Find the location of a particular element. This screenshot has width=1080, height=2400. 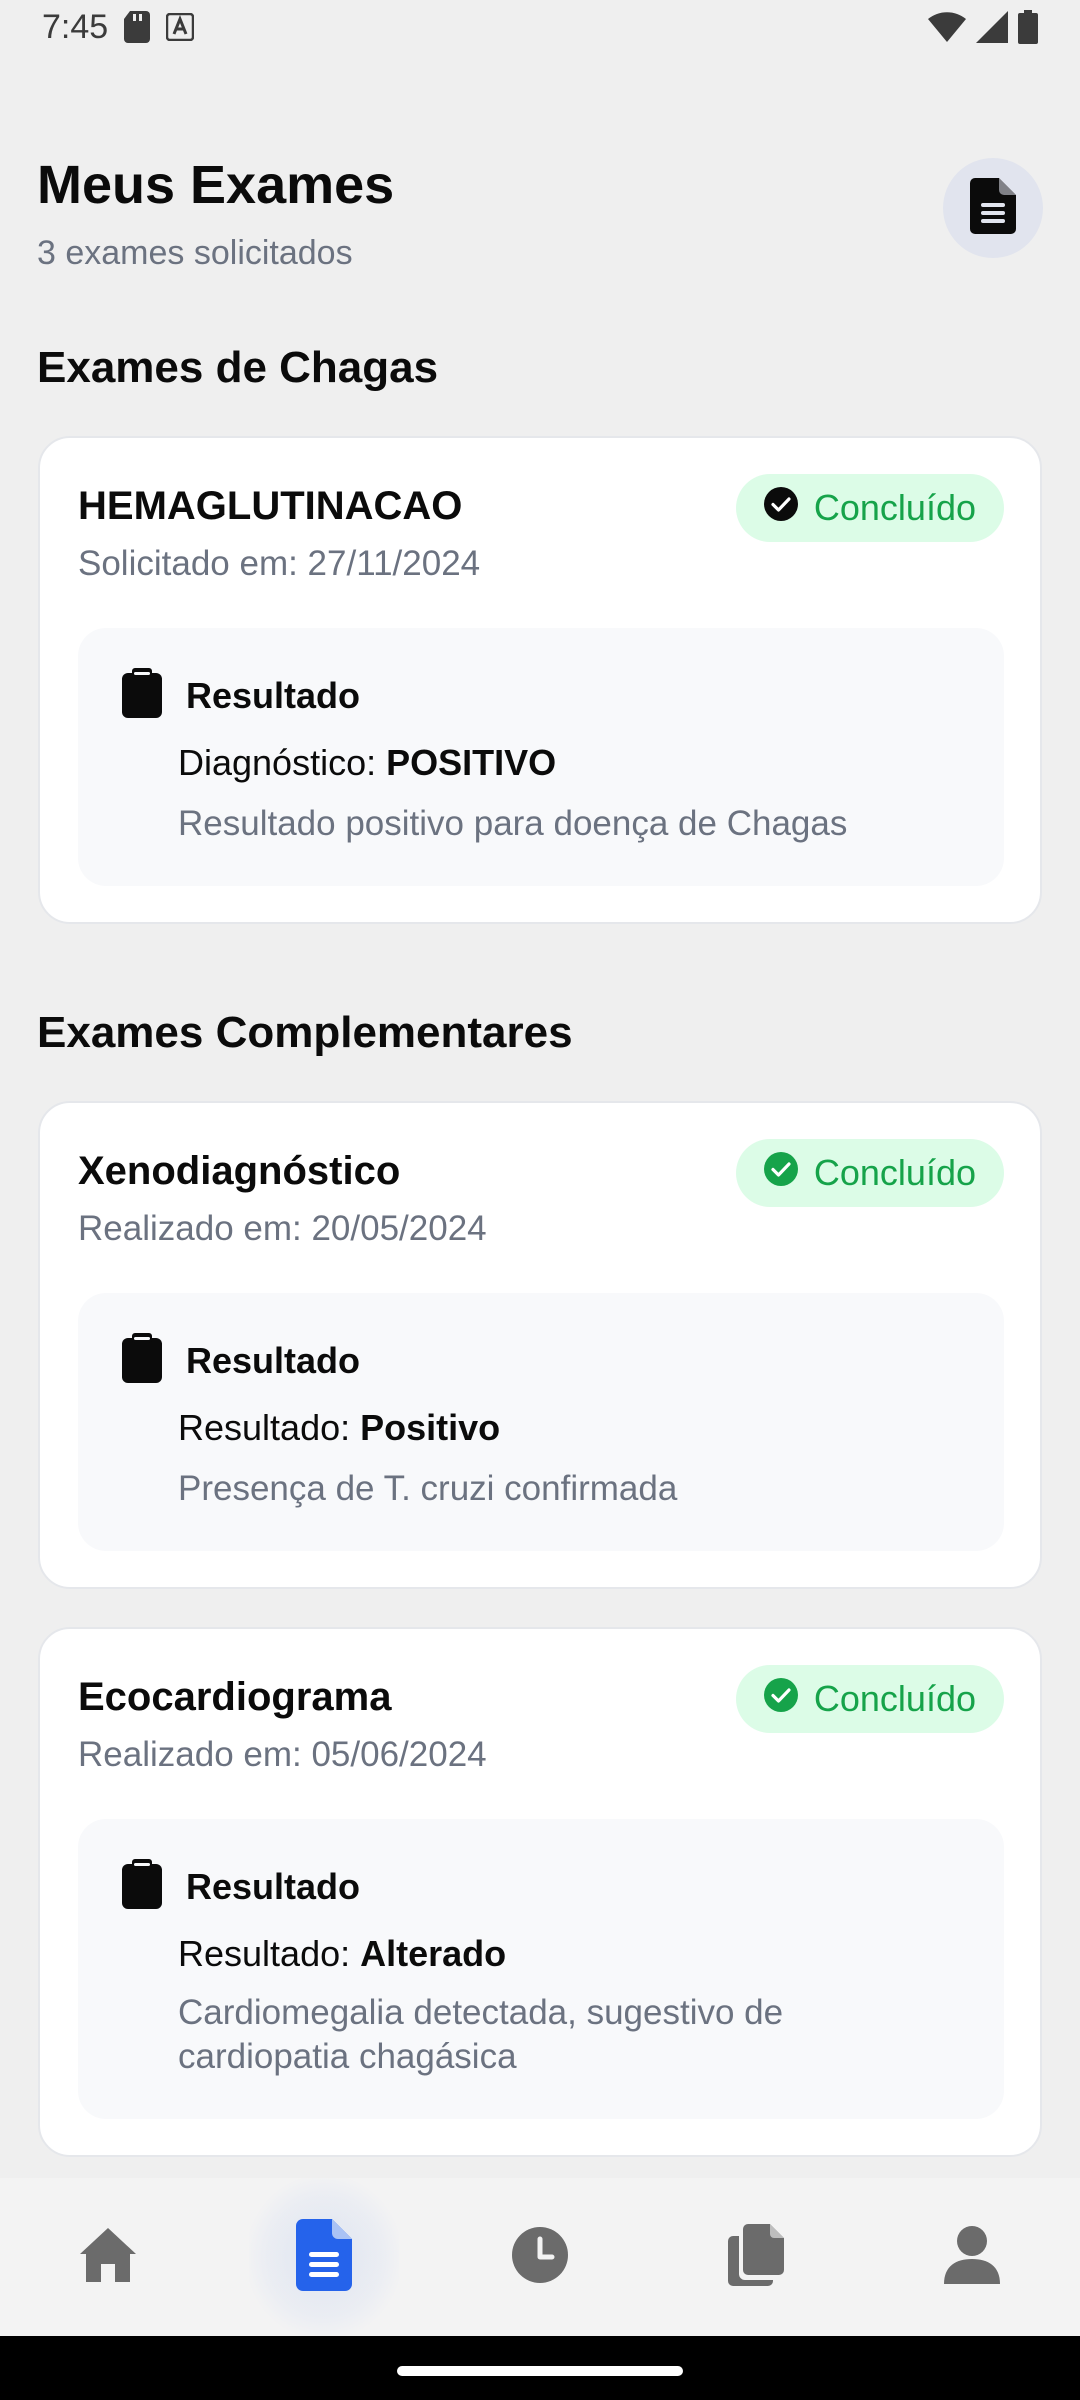

gesture-bar is located at coordinates (540, 2368).